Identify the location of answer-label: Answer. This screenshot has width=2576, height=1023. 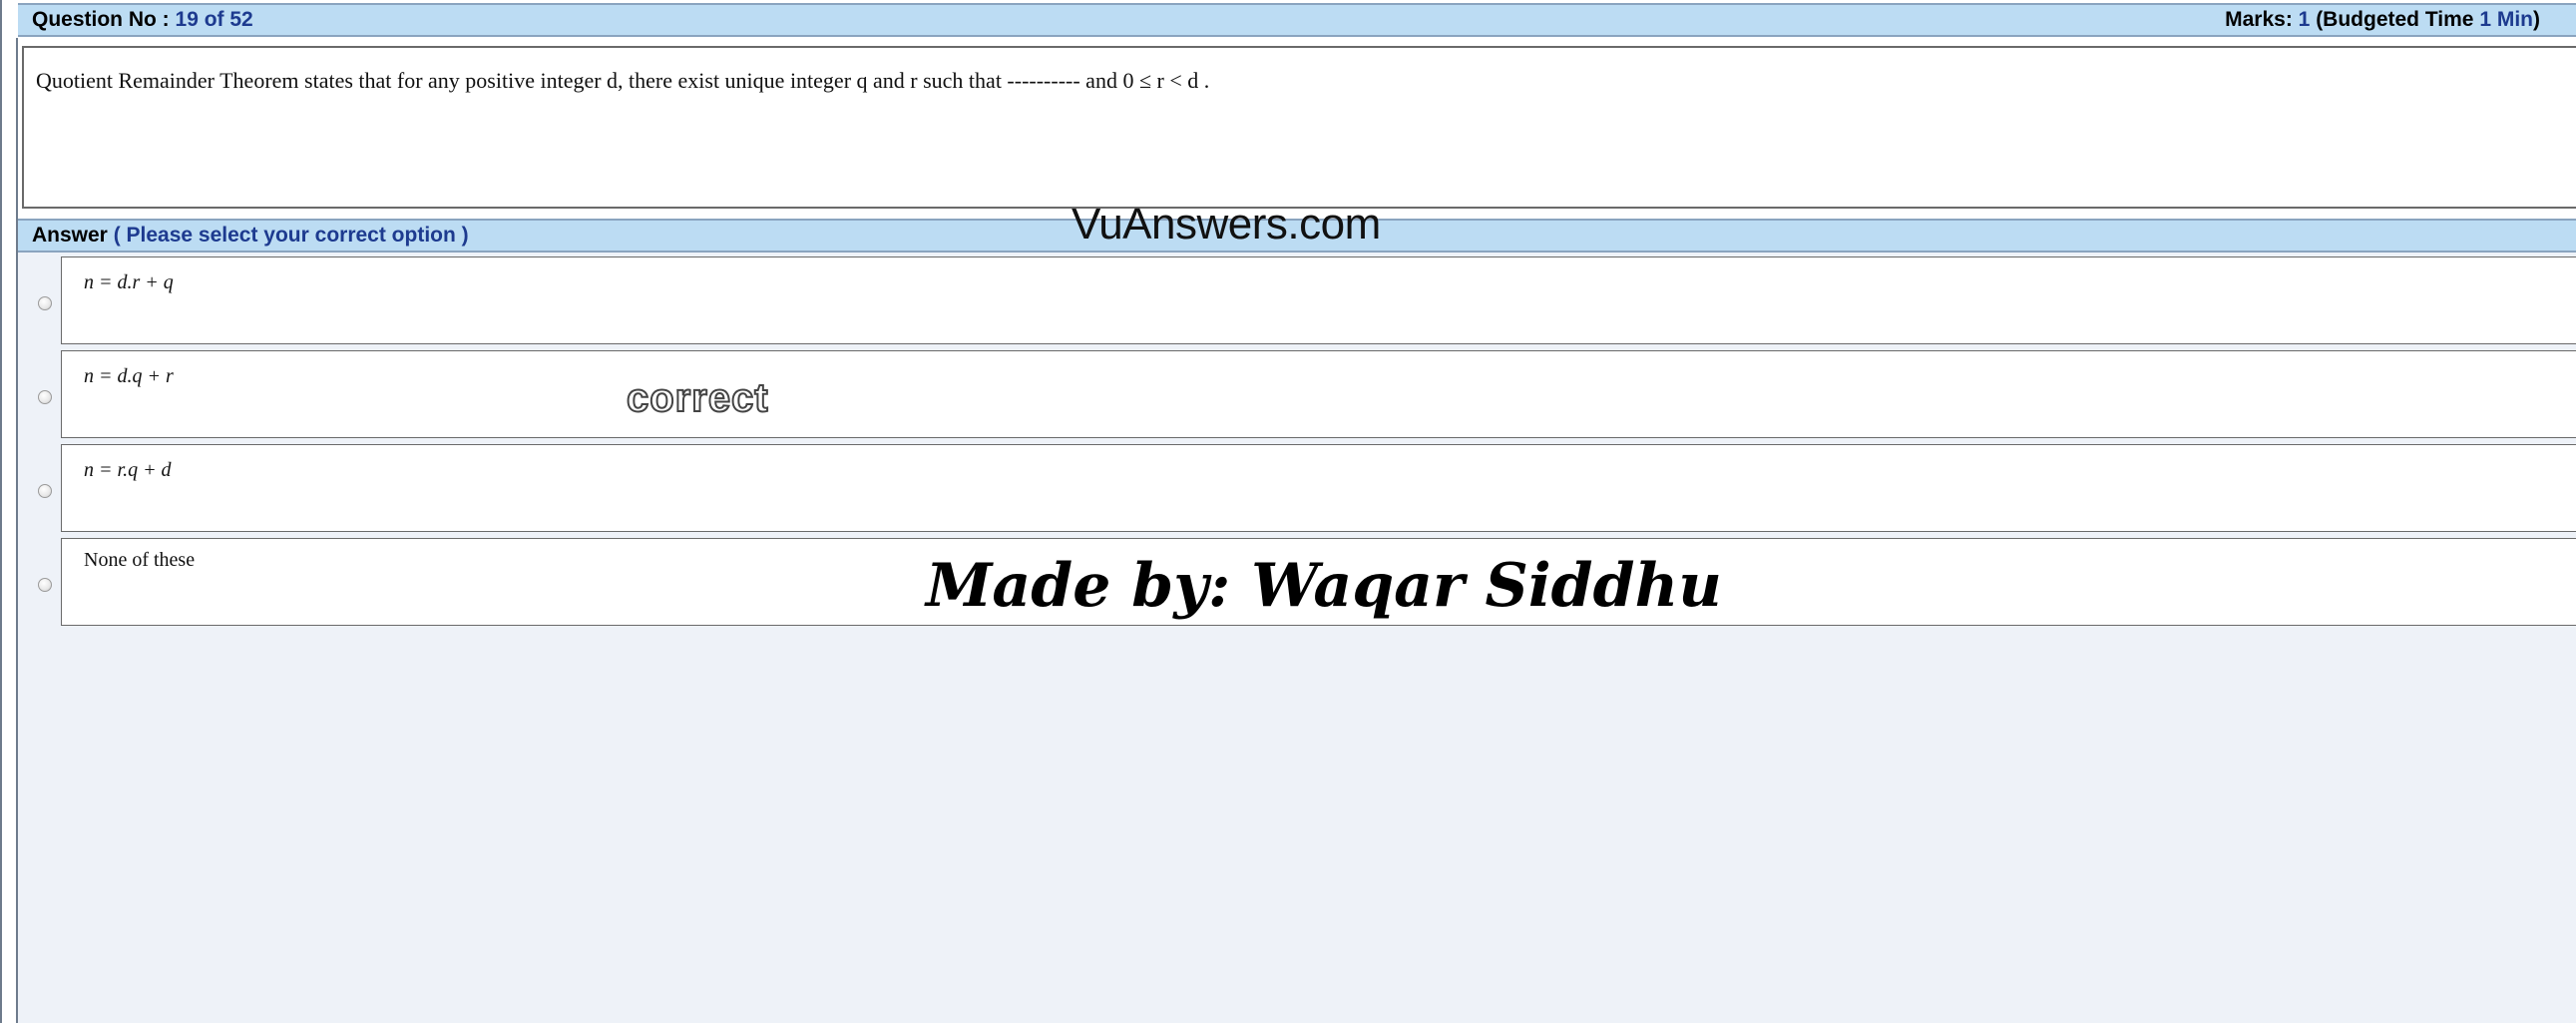
(70, 235).